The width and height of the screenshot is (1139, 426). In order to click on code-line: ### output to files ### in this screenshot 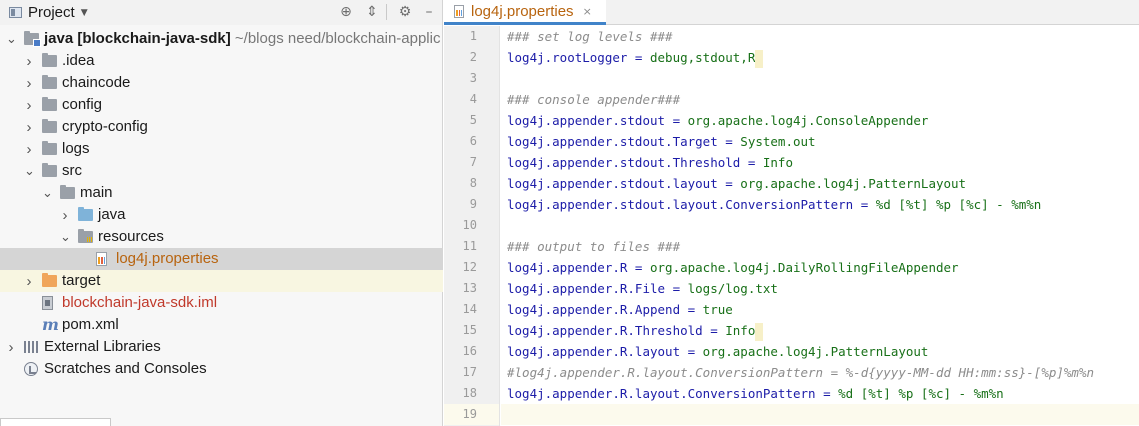, I will do `click(820, 246)`.